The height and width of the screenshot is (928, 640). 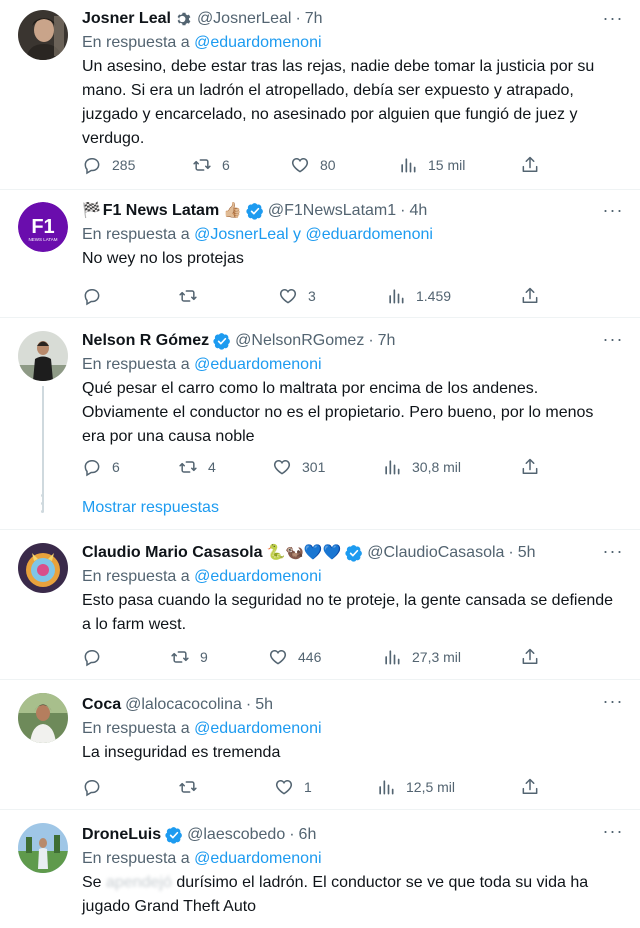 What do you see at coordinates (126, 19) in the screenshot?
I see `display-name: Josner Leal` at bounding box center [126, 19].